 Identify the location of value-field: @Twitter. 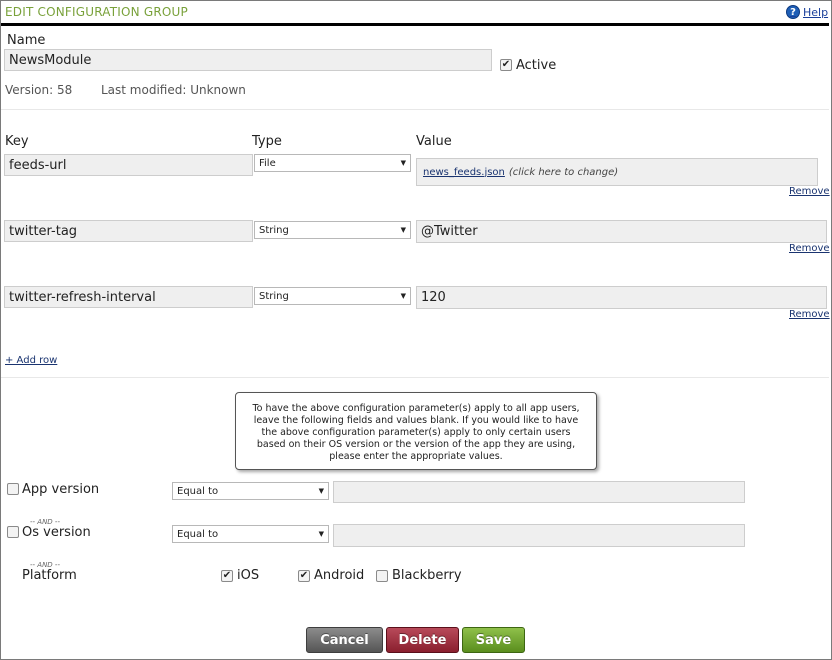
(621, 231).